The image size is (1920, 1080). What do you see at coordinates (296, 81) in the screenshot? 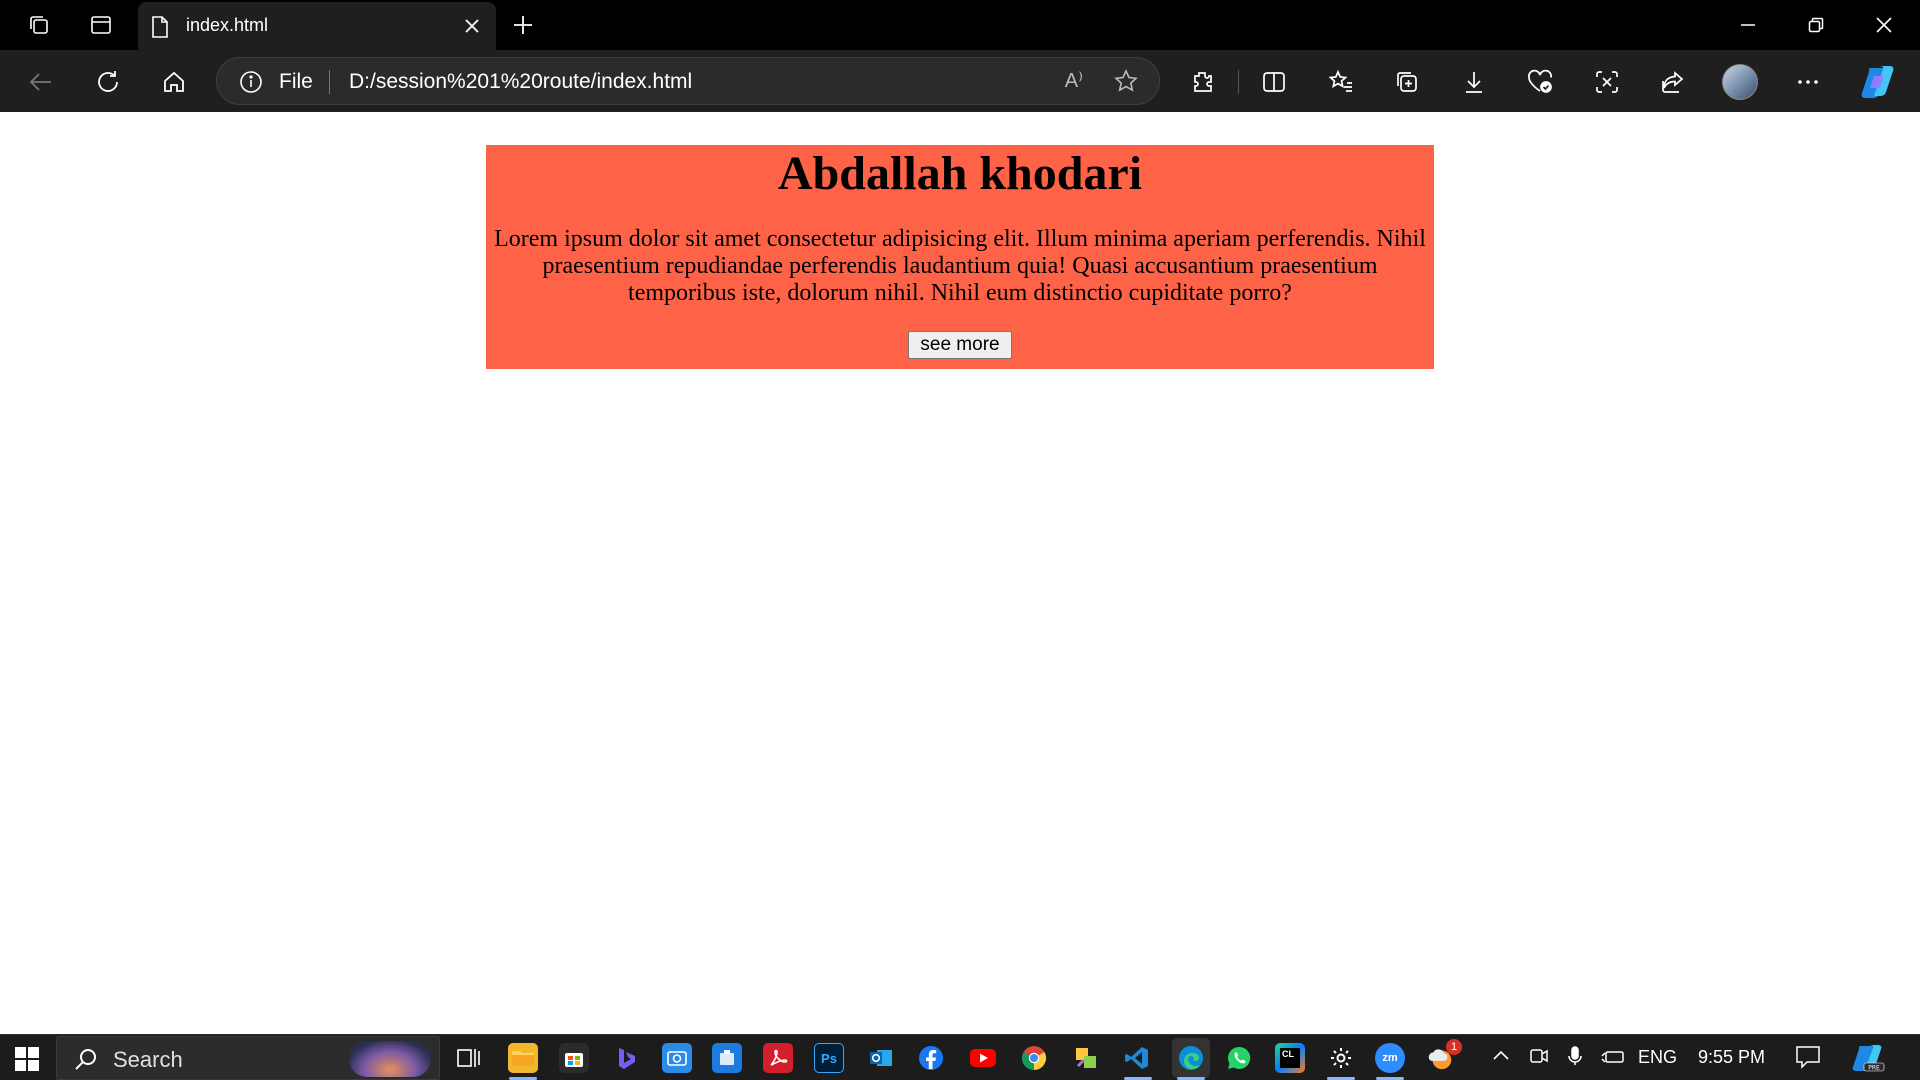
I see `protocol-label: File` at bounding box center [296, 81].